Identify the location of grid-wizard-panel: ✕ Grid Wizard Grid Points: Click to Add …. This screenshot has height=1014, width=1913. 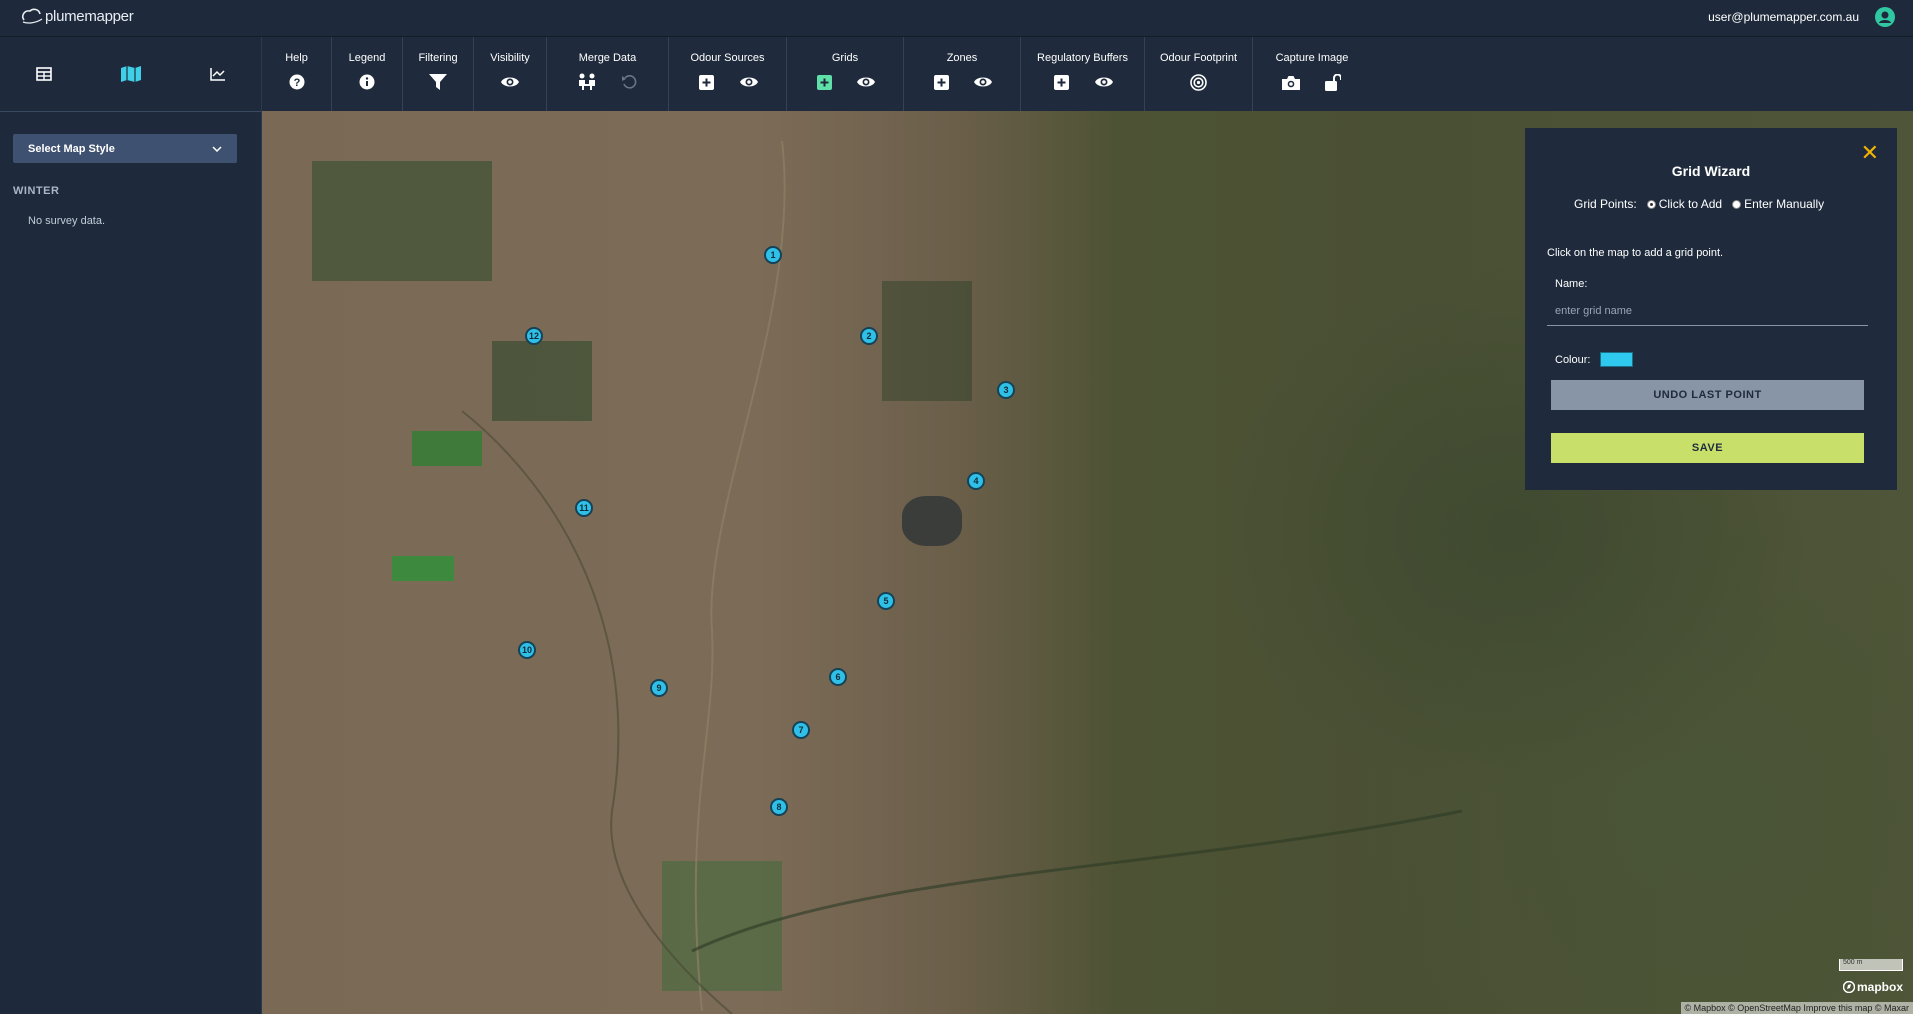
(1711, 309).